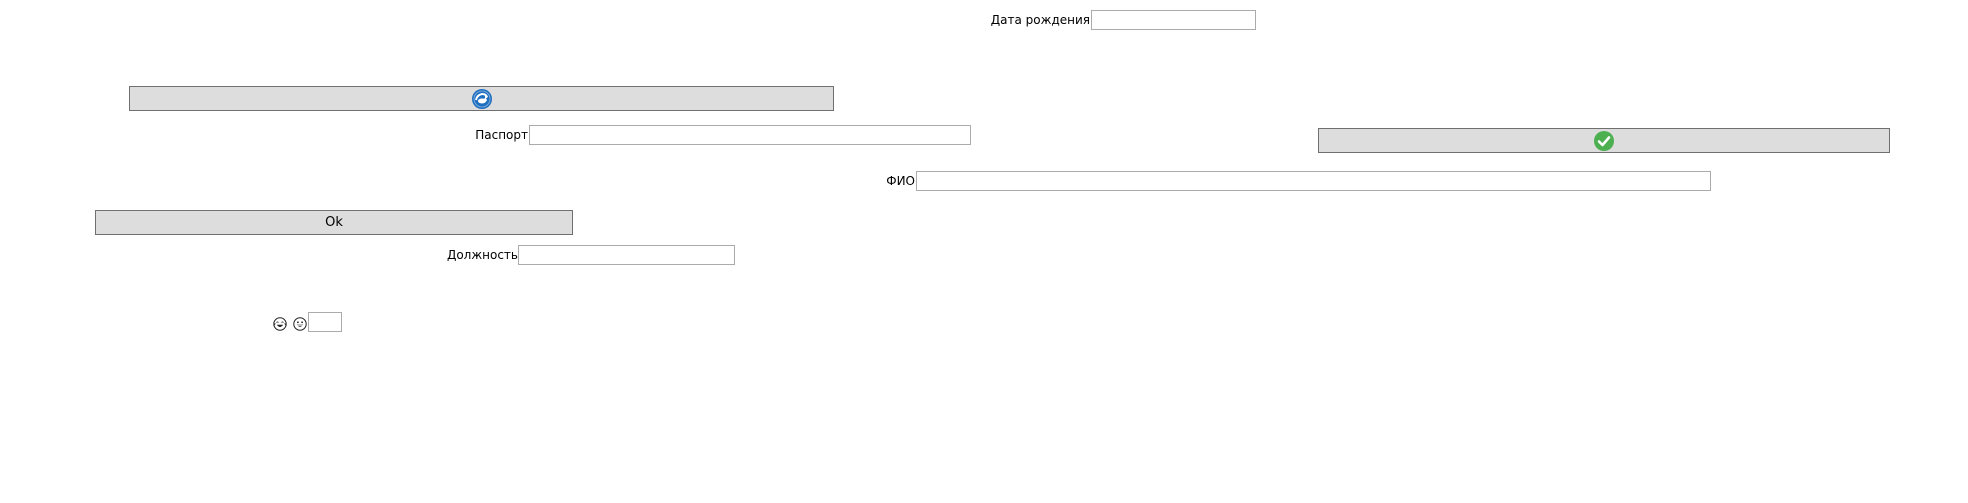  I want to click on passport-input, so click(750, 135).